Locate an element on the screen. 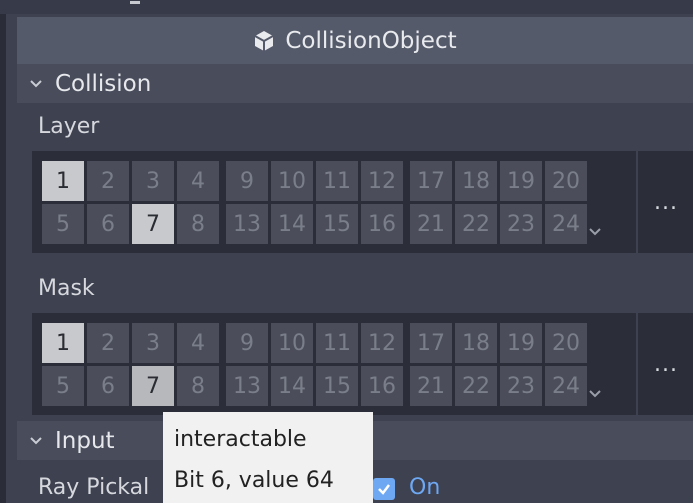 This screenshot has height=503, width=693. mask-bit-11: 11 is located at coordinates (337, 343).